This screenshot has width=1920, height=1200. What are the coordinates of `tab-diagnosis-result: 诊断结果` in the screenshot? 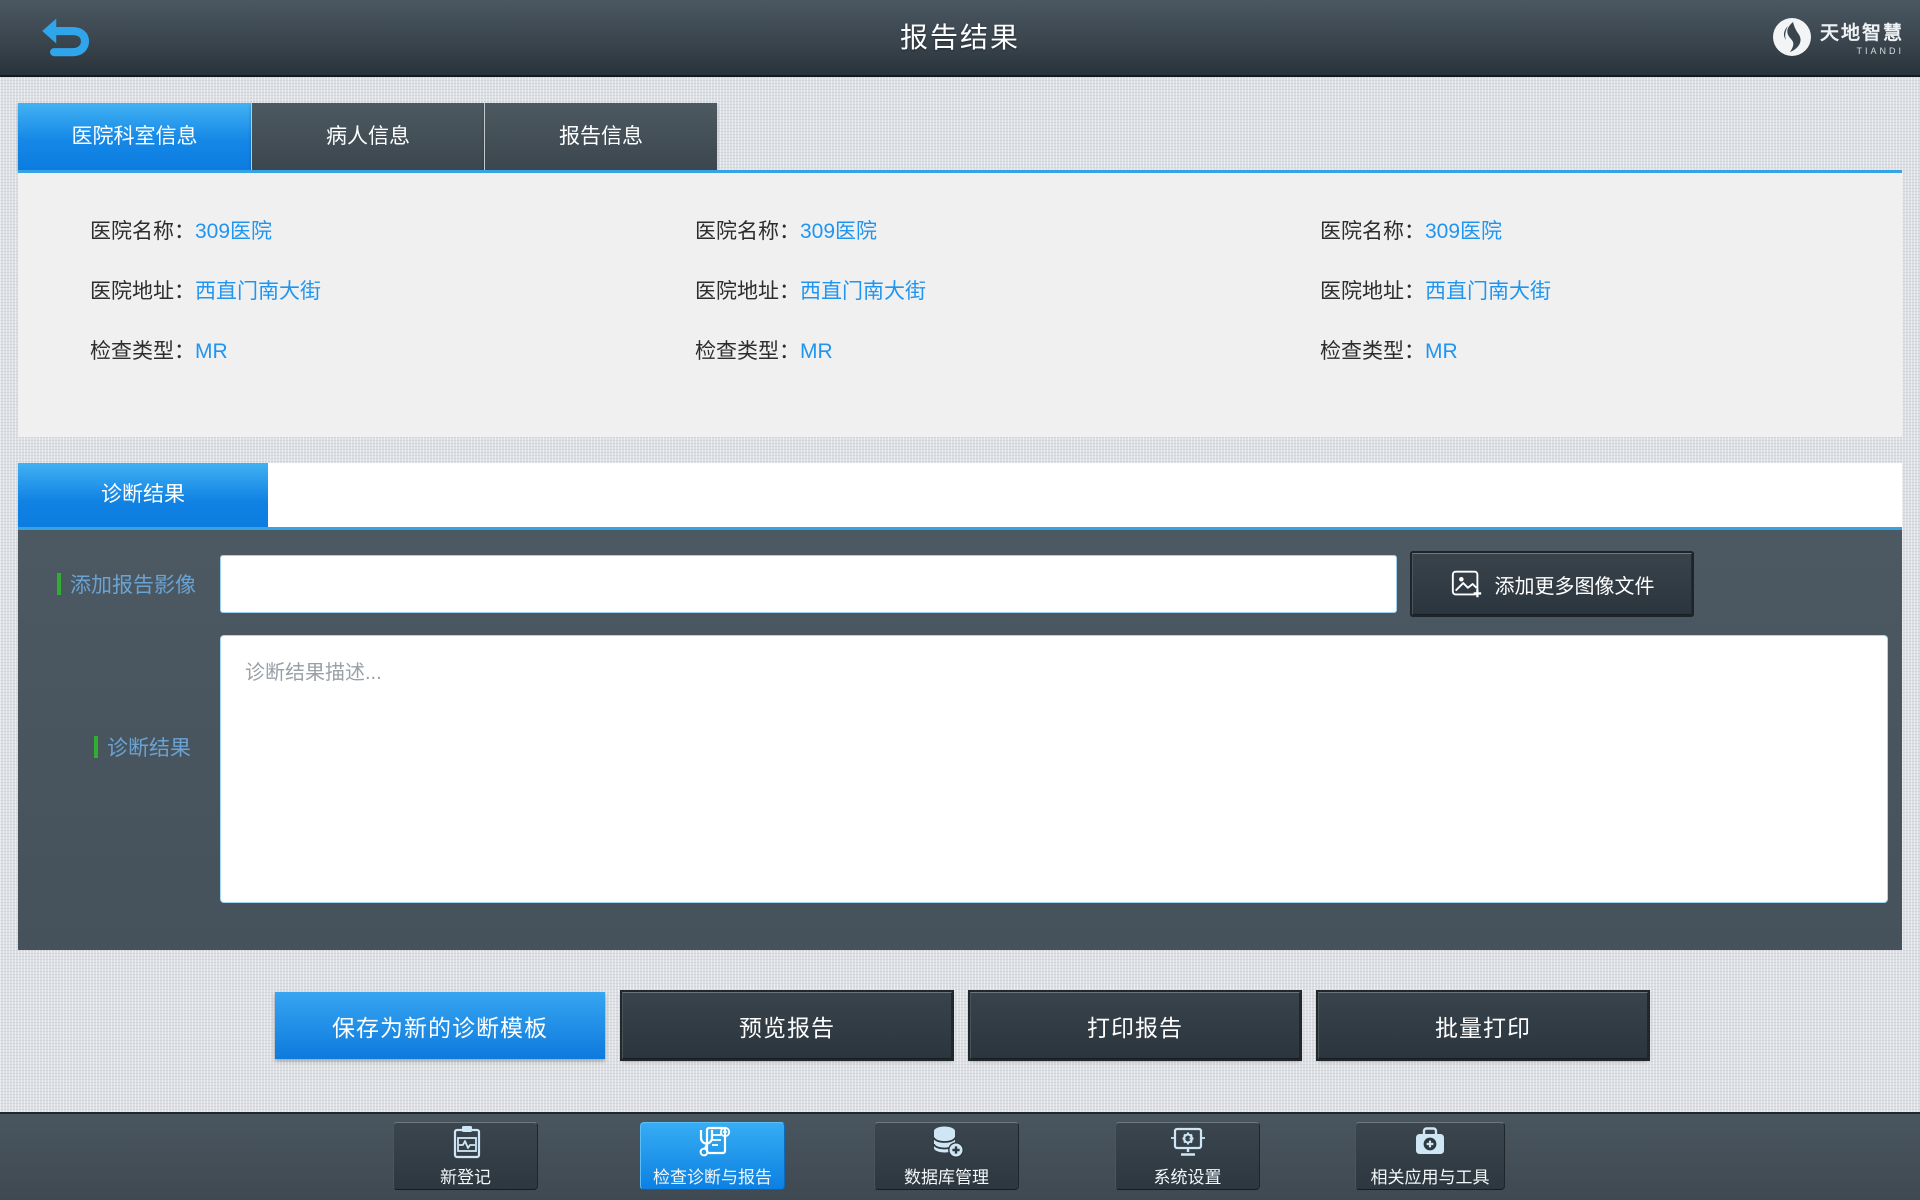 It's located at (143, 495).